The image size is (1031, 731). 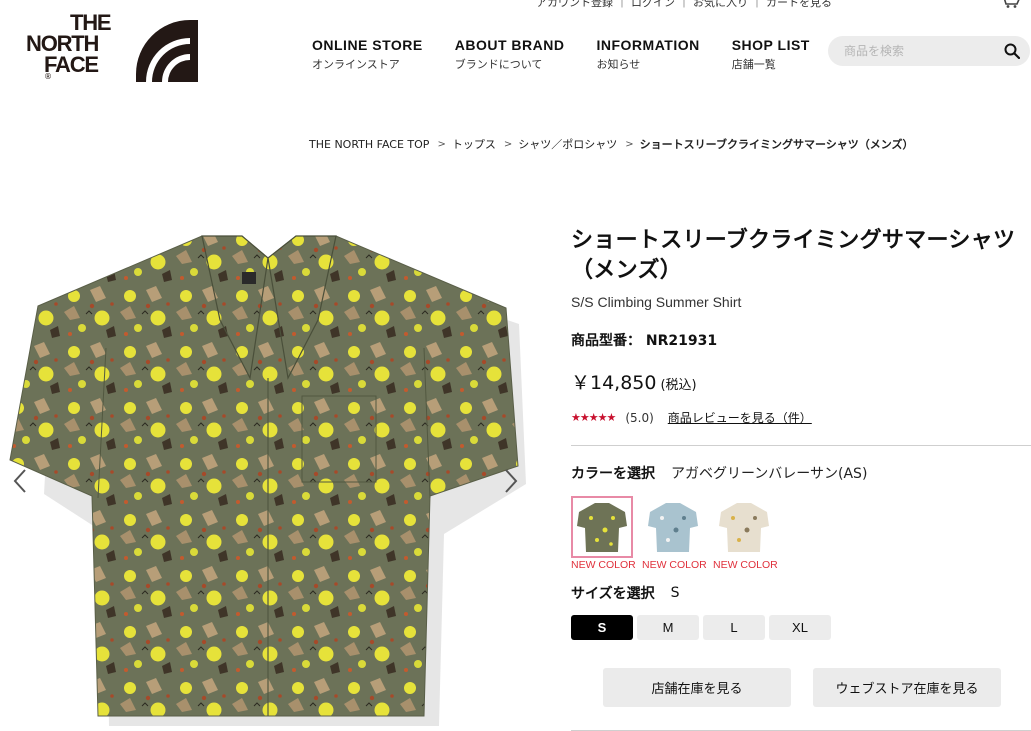 I want to click on search-icon, so click(x=1012, y=51).